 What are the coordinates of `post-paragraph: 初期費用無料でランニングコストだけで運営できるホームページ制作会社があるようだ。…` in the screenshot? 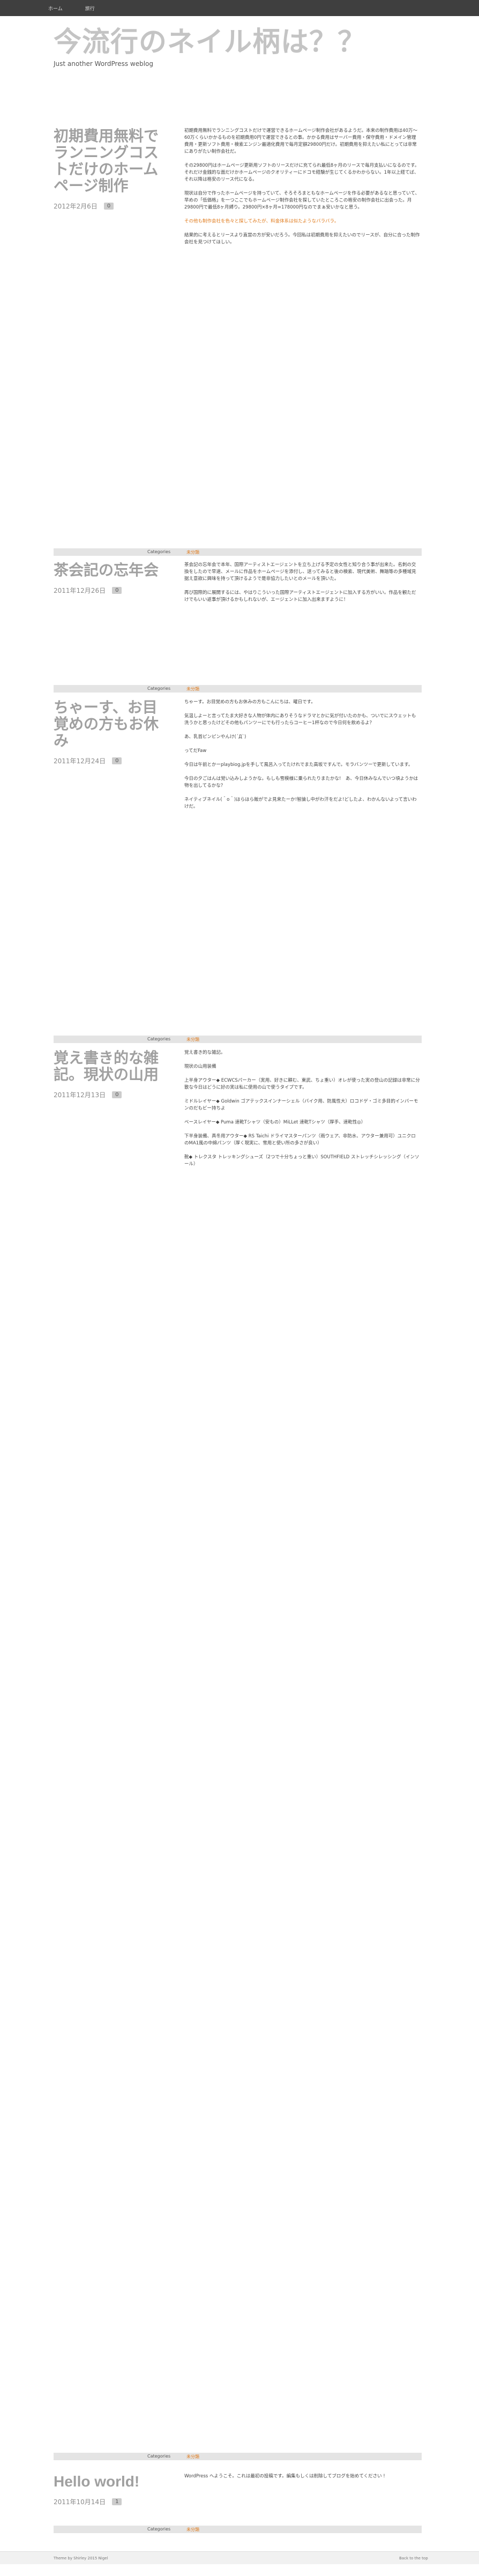 It's located at (300, 141).